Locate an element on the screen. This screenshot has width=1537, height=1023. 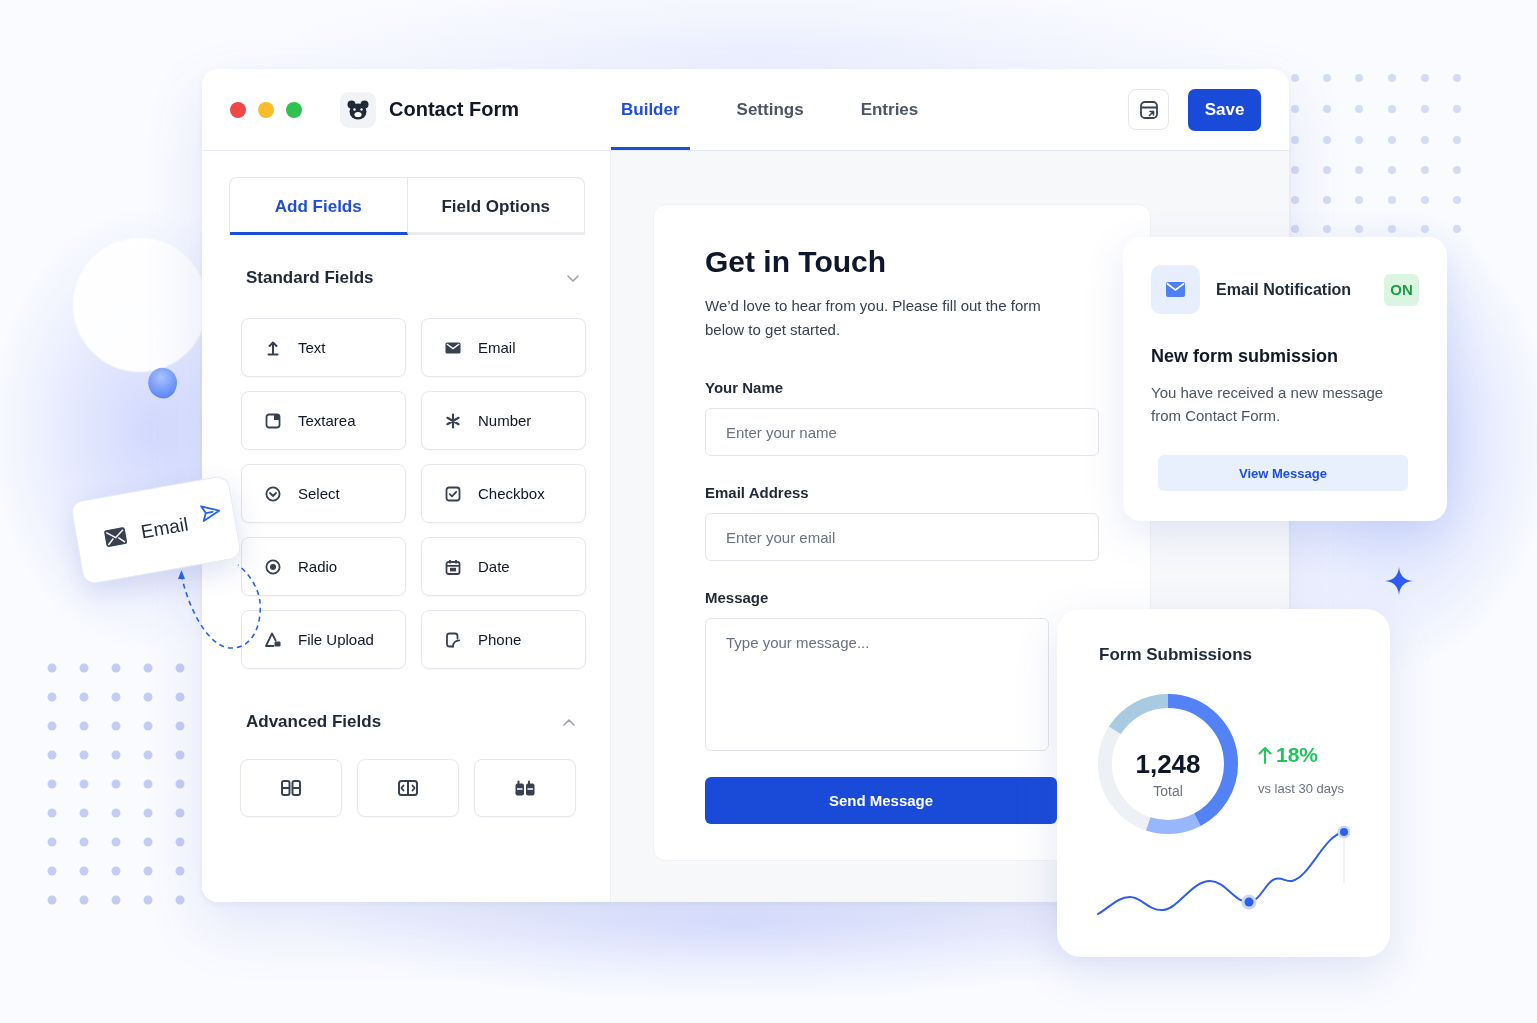
notification-heading: New form submission is located at coordinates (1245, 356).